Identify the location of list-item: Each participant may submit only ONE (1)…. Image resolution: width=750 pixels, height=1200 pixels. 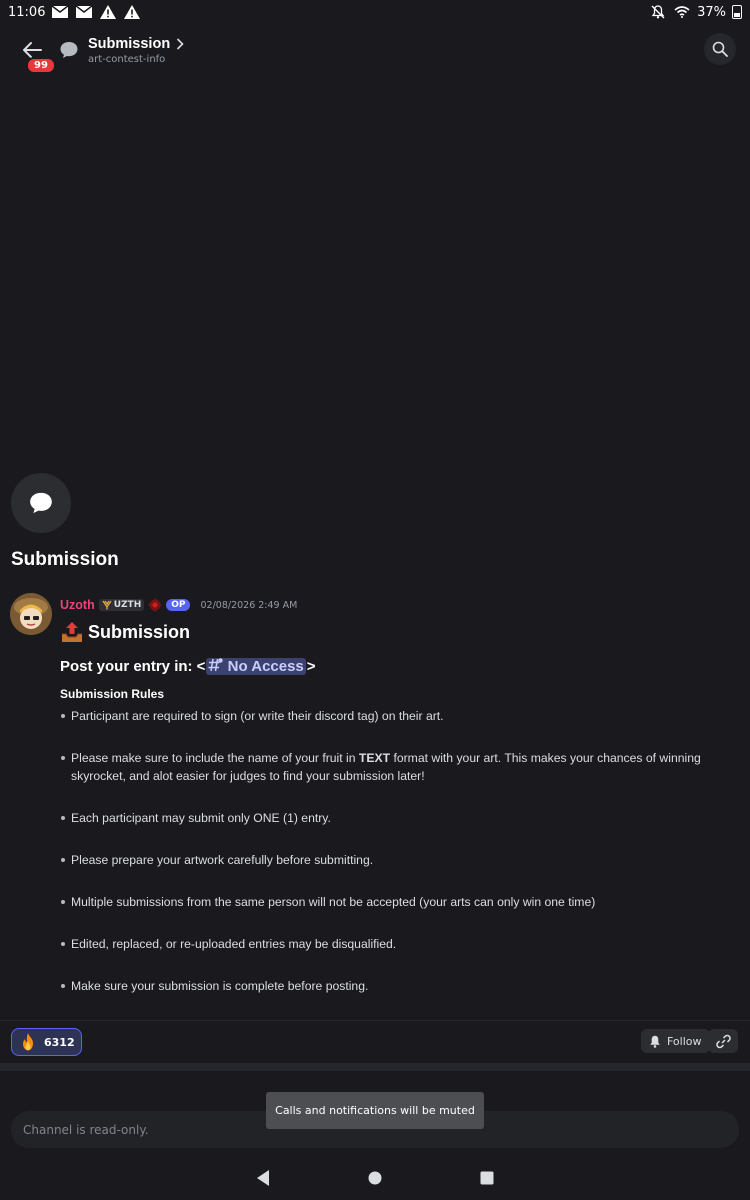
(395, 818).